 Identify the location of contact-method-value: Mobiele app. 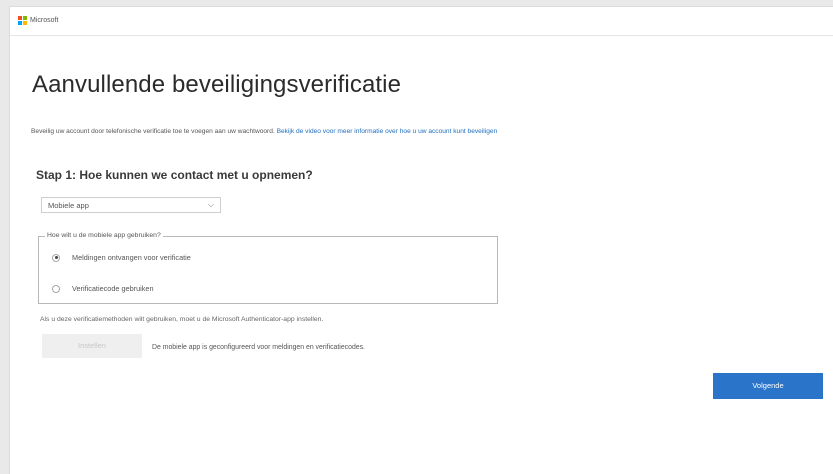
(68, 205).